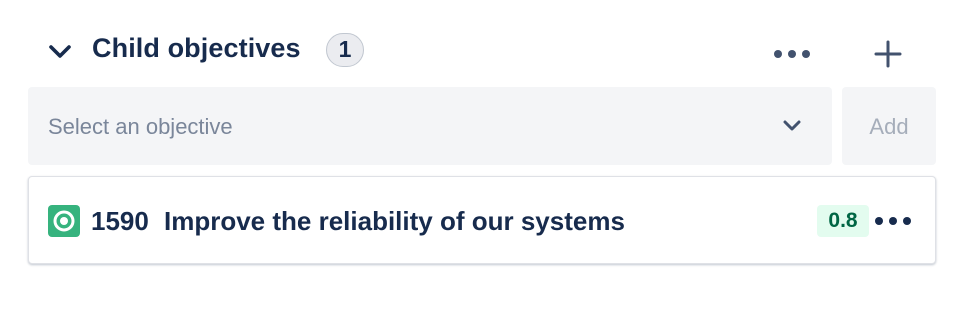 This screenshot has width=970, height=314. What do you see at coordinates (196, 48) in the screenshot?
I see `section-title: Child objectives` at bounding box center [196, 48].